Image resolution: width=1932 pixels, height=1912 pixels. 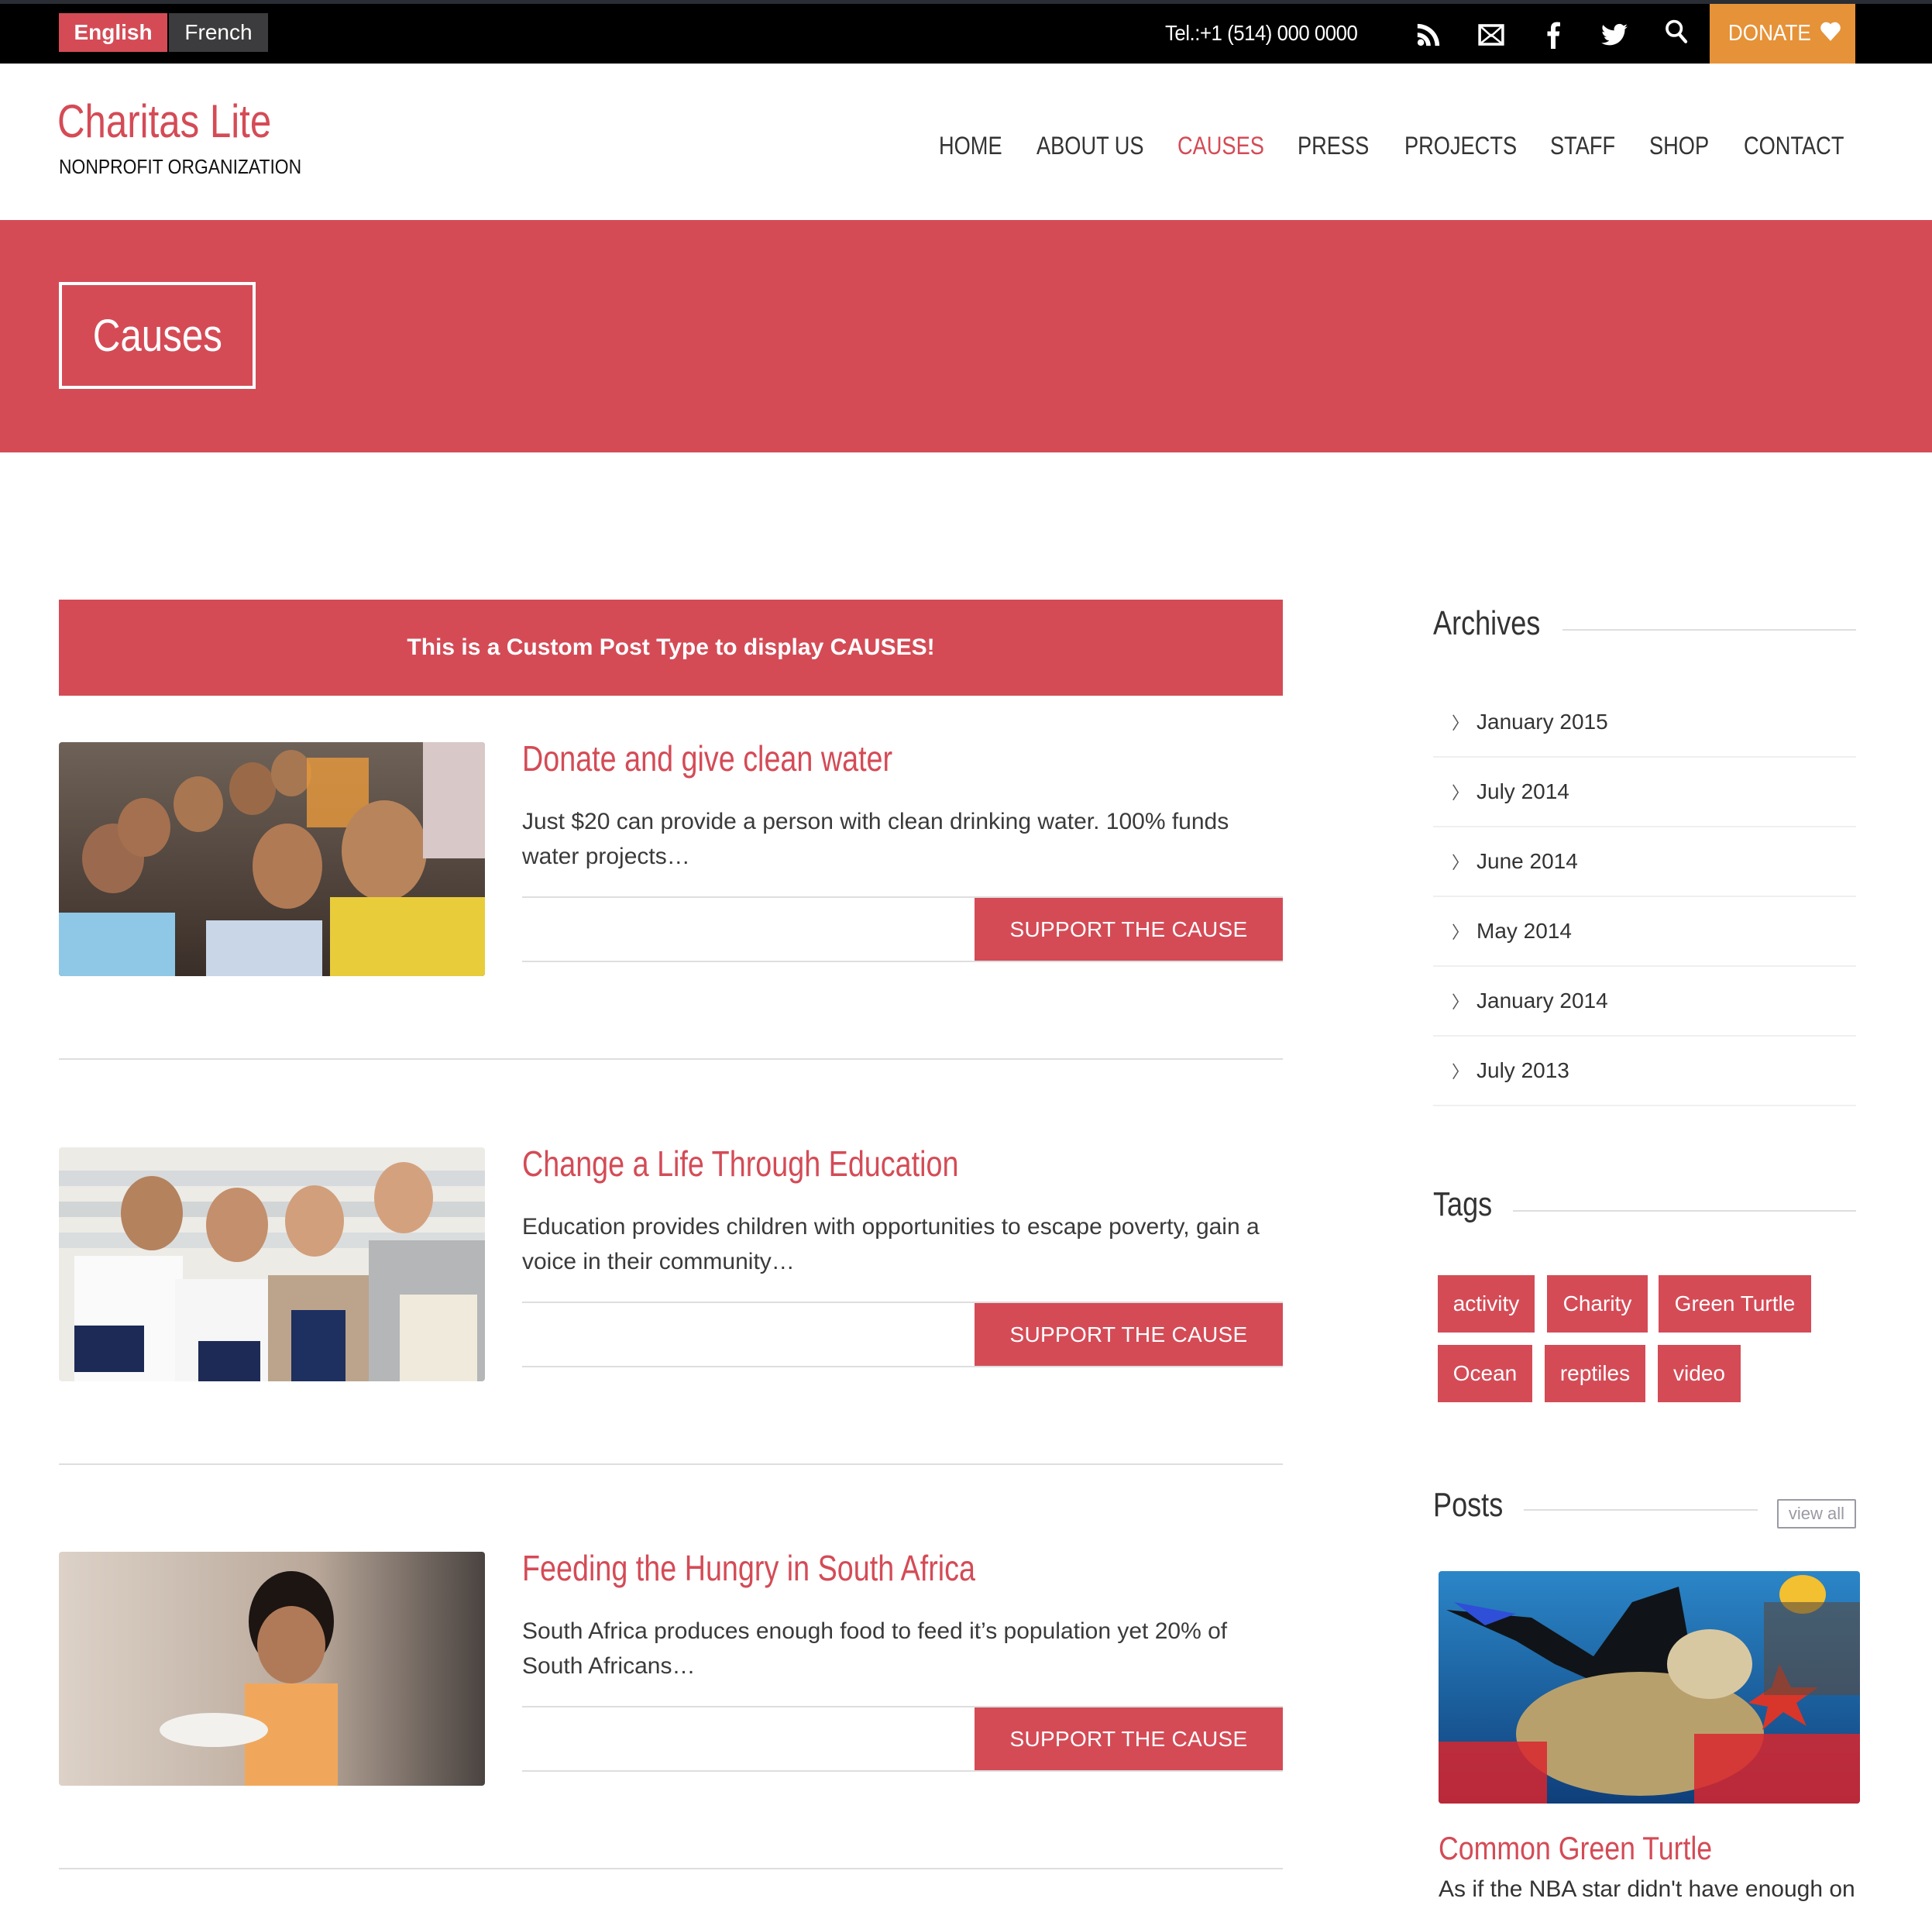 What do you see at coordinates (1485, 1373) in the screenshot?
I see `tag-ocean: Ocean` at bounding box center [1485, 1373].